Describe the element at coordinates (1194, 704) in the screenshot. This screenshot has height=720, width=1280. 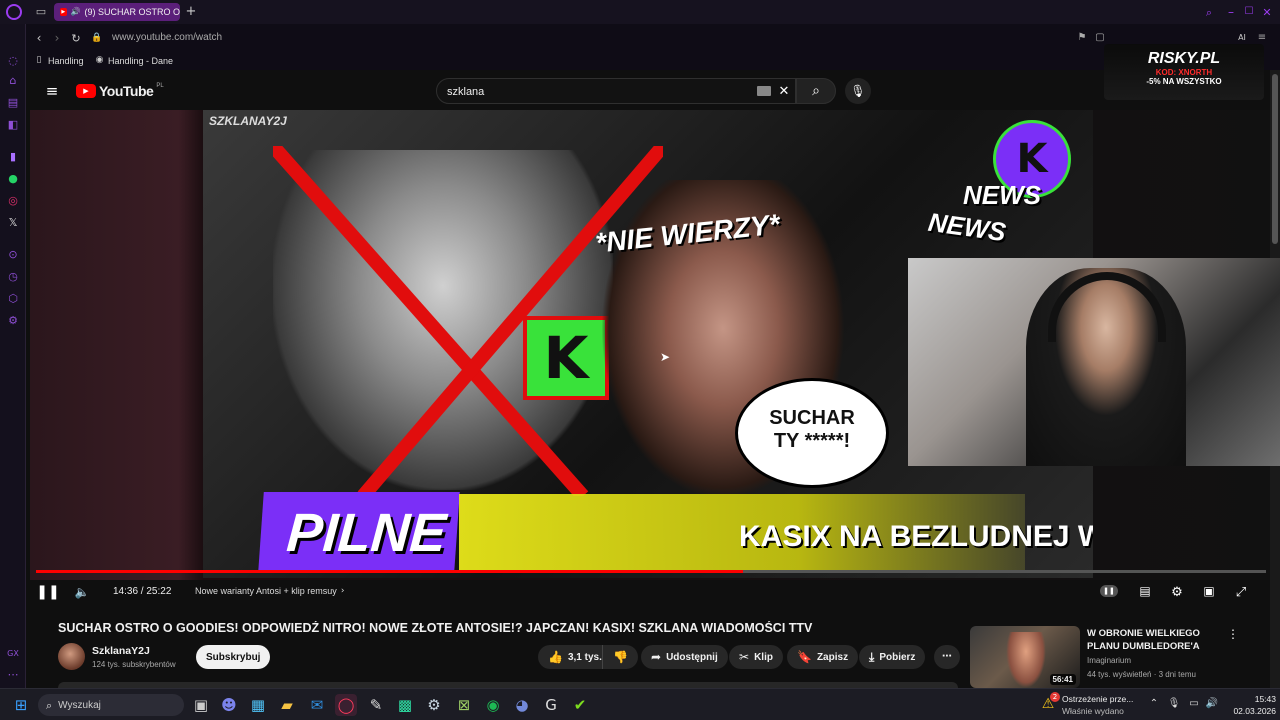
I see `network-icon: ▭` at that location.